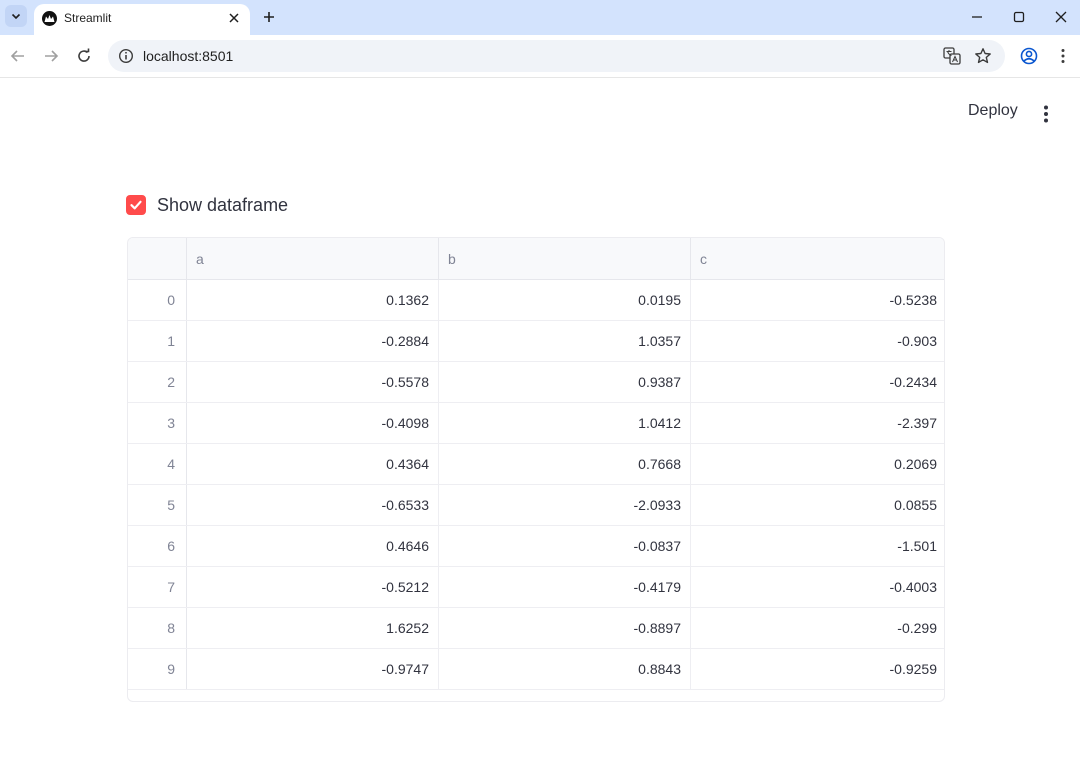 Image resolution: width=1080 pixels, height=777 pixels. I want to click on table-row: 6 0.4646 -0.0837 -1.501, so click(536, 546).